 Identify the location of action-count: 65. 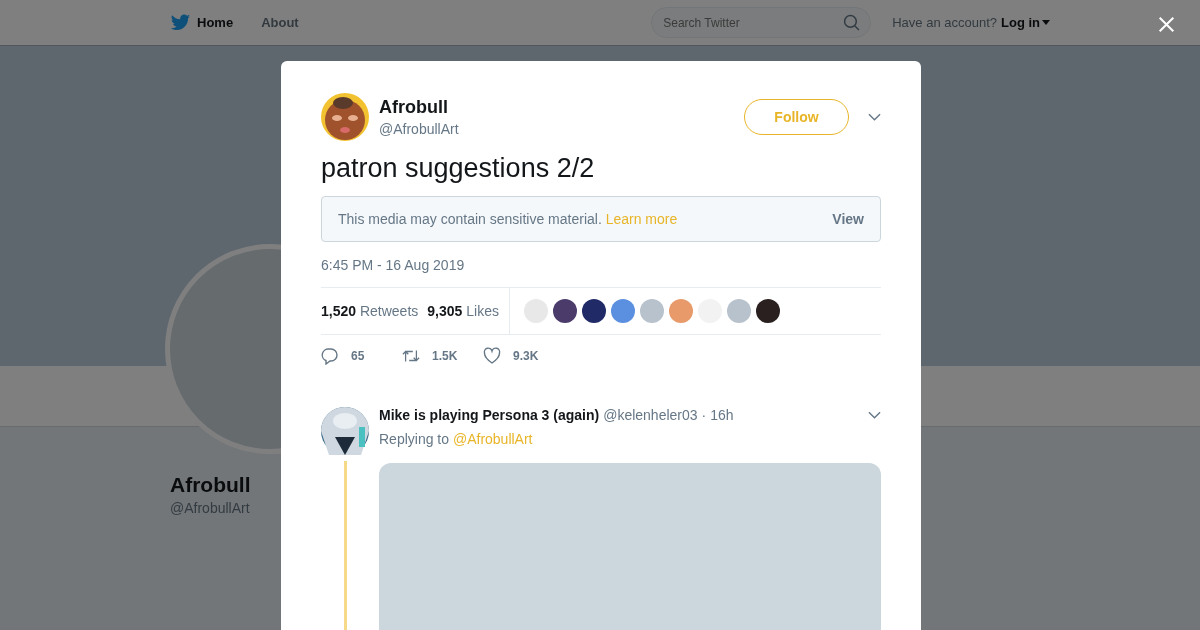
(358, 356).